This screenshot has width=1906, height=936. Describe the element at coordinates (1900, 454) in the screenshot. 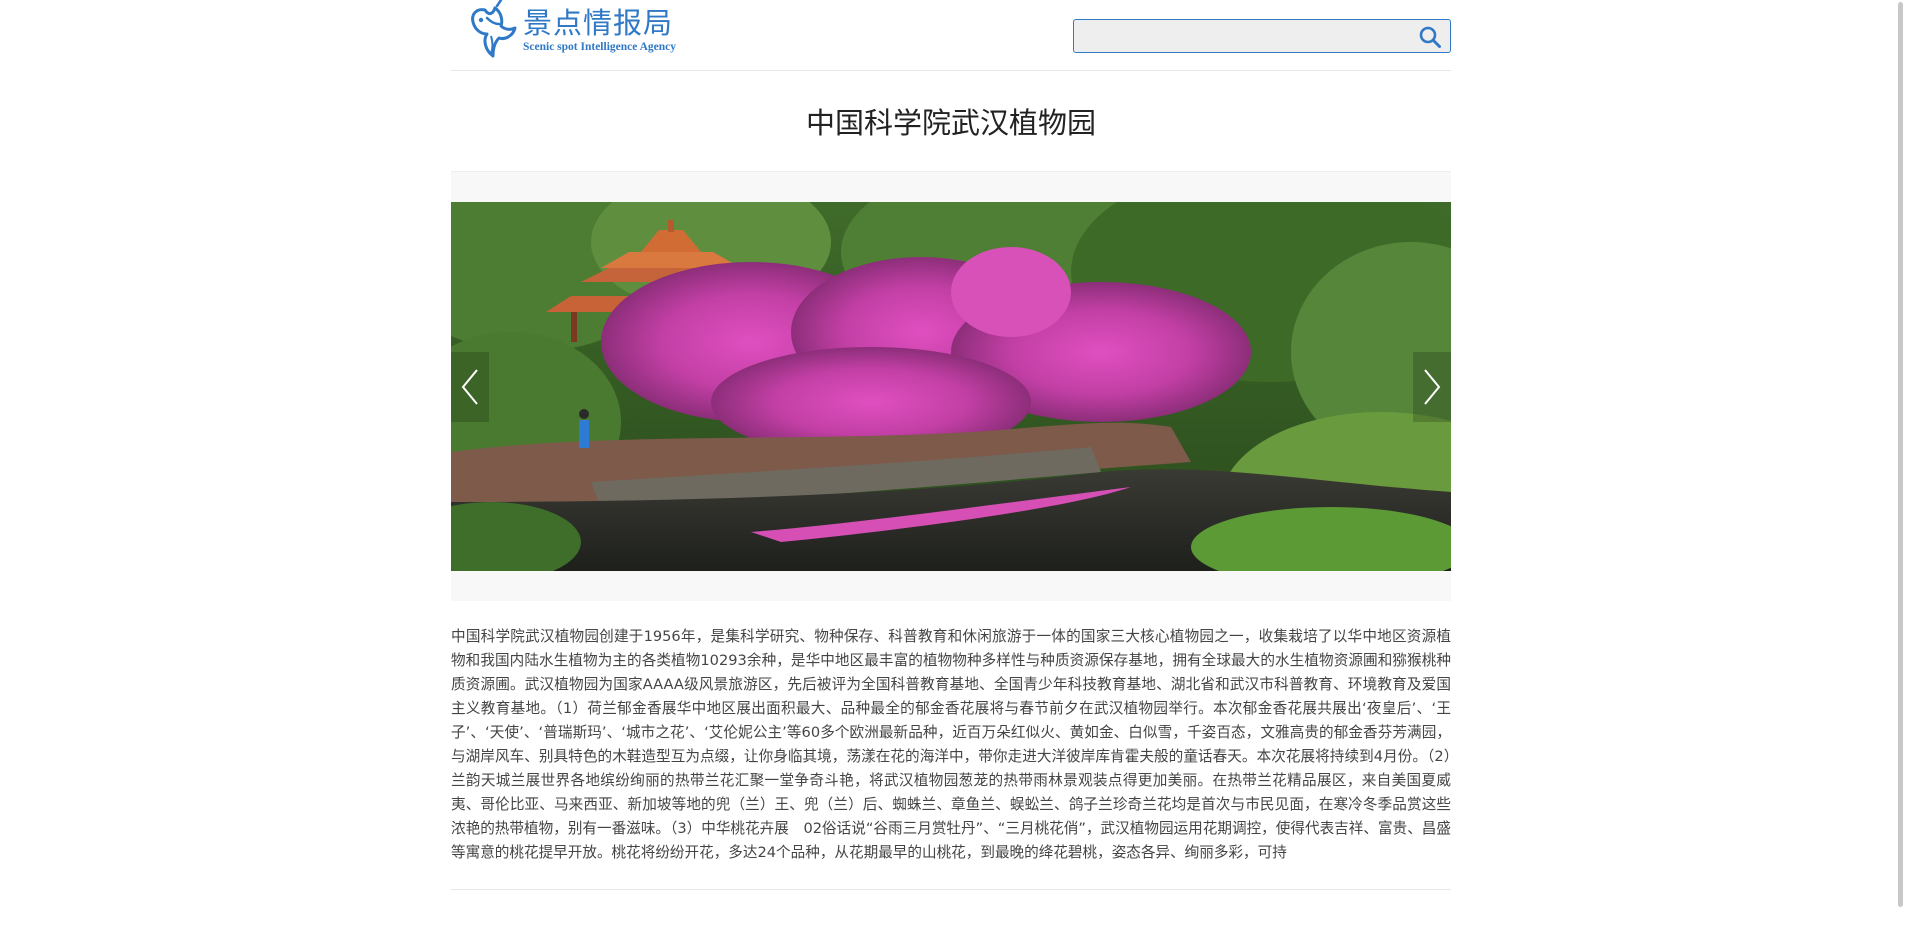

I see `scrollbar-thumb` at that location.